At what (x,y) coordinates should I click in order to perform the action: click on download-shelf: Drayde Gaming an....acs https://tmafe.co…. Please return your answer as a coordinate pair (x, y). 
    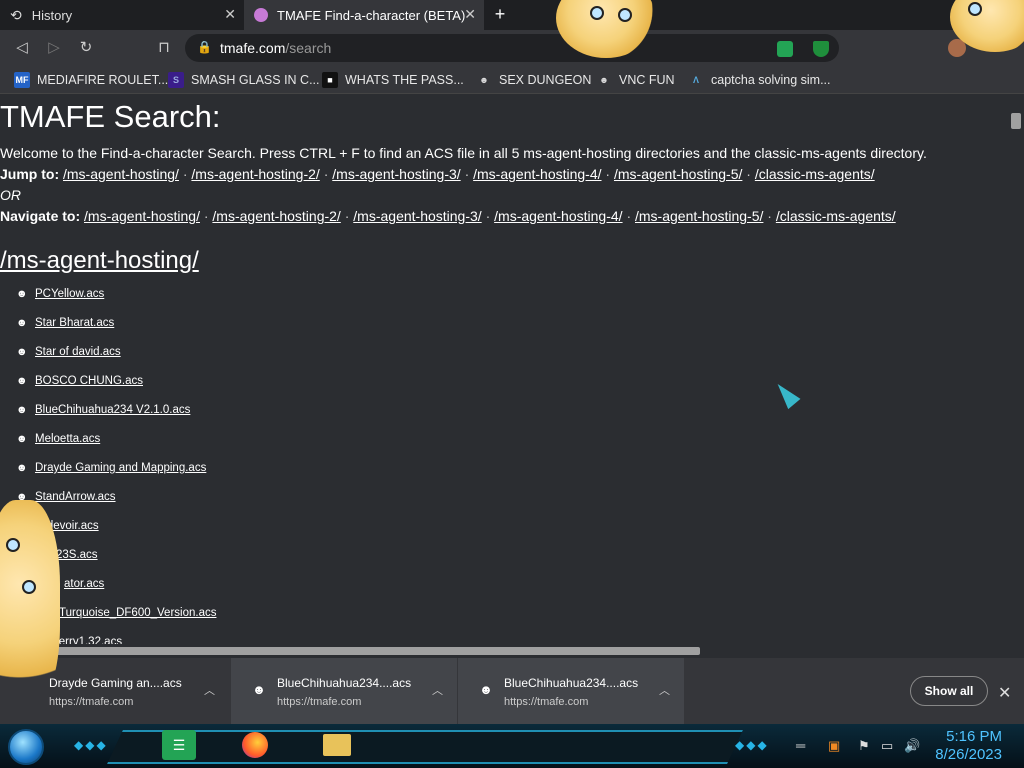
    Looking at the image, I should click on (512, 691).